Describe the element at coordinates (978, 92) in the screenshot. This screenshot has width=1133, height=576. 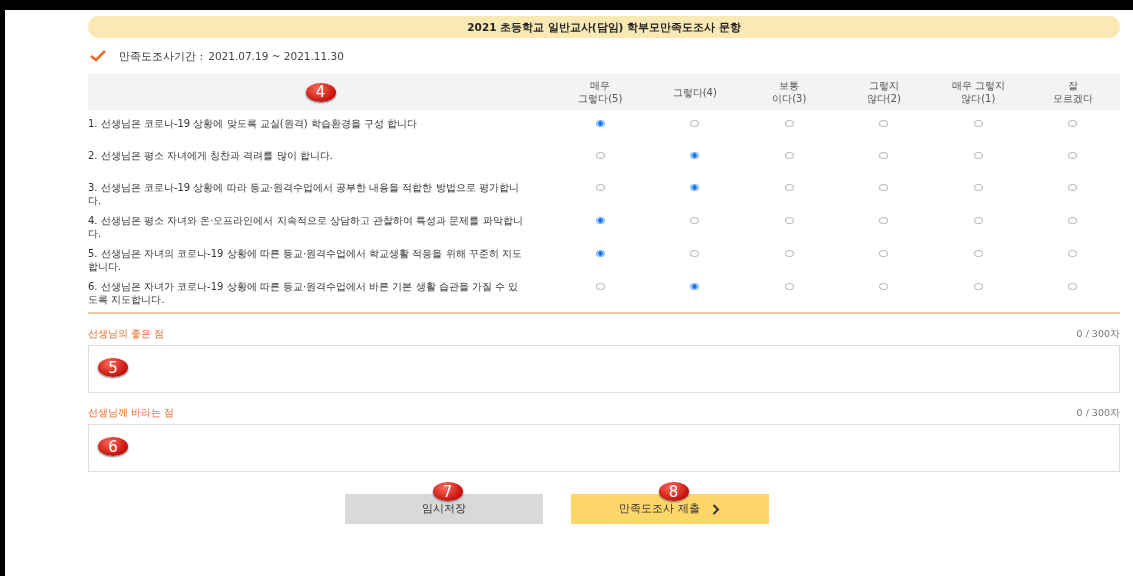
I see `column-header: 매우 그렇지 않다(1)` at that location.